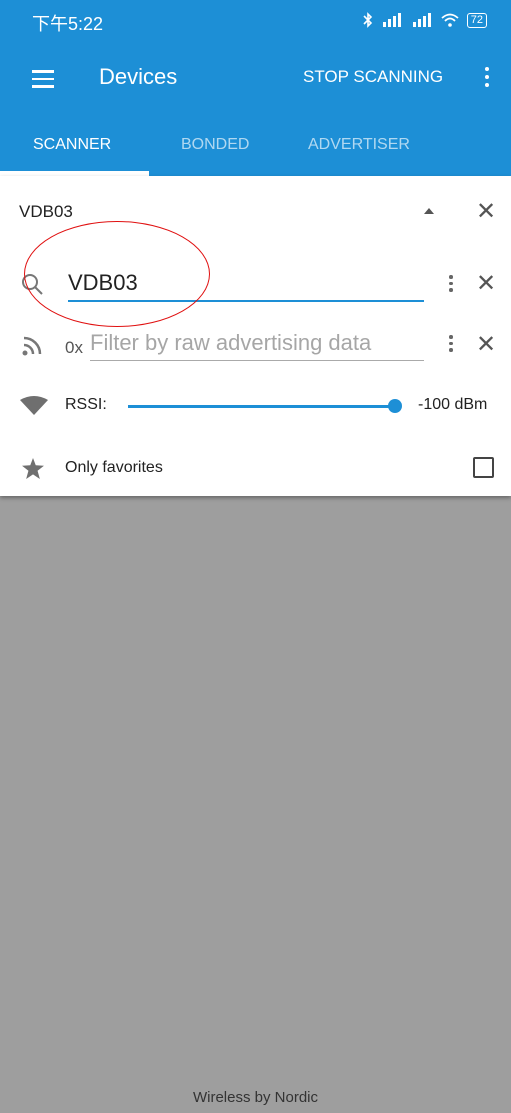  What do you see at coordinates (34, 405) in the screenshot?
I see `signal-strength-icon` at bounding box center [34, 405].